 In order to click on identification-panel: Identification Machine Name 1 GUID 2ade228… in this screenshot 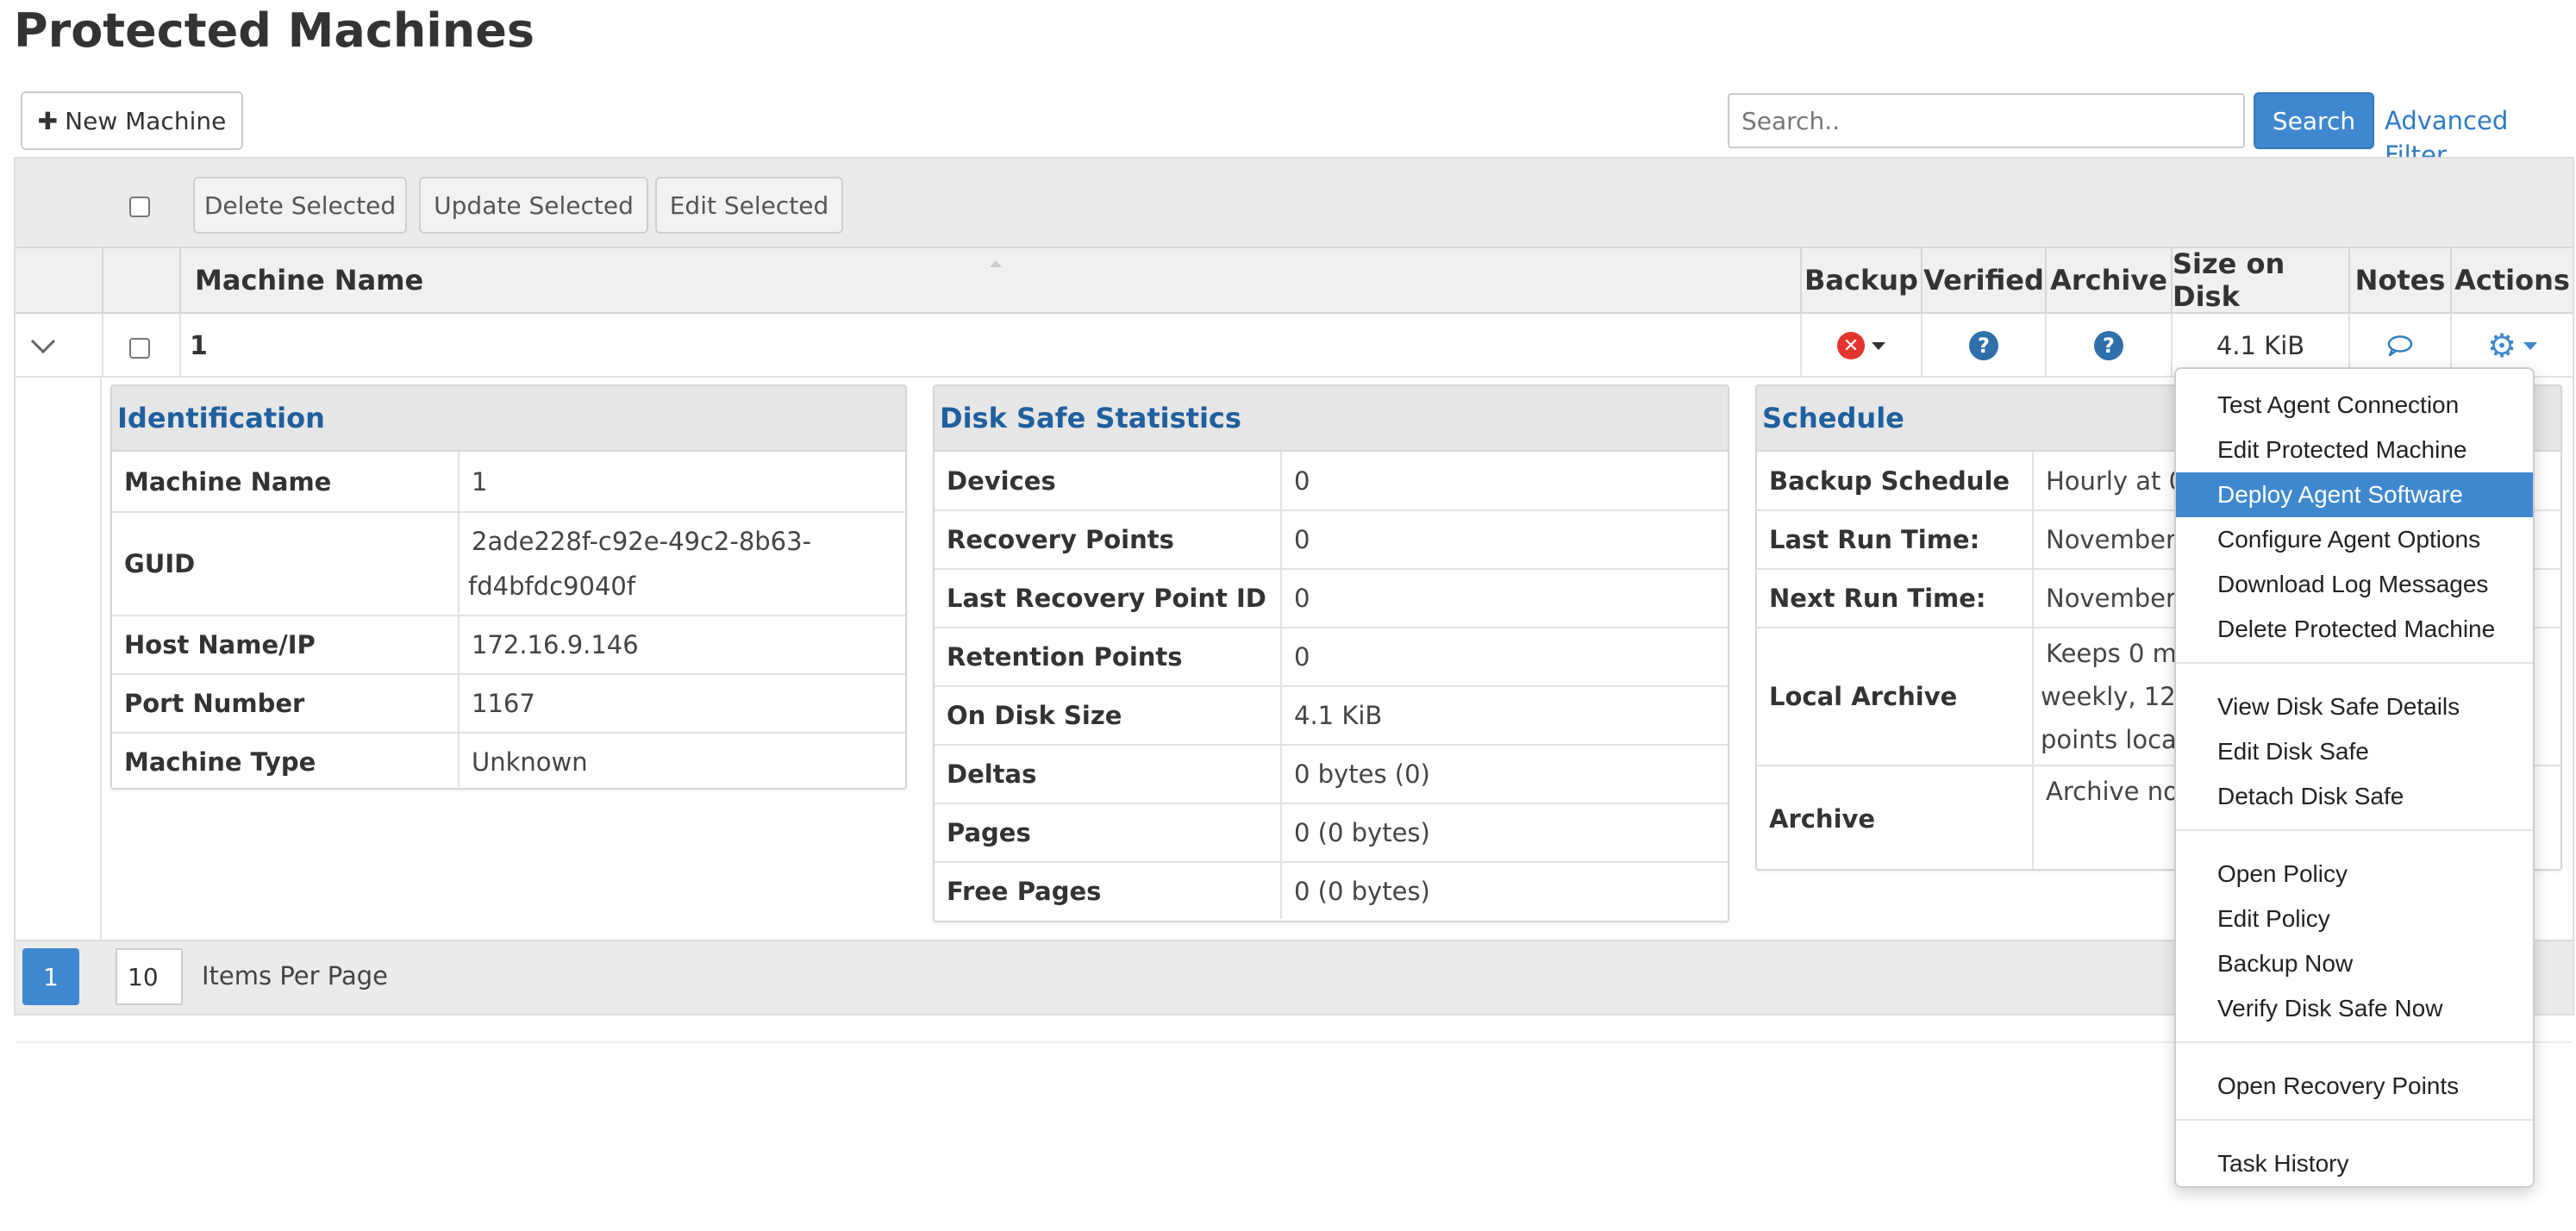, I will do `click(509, 587)`.